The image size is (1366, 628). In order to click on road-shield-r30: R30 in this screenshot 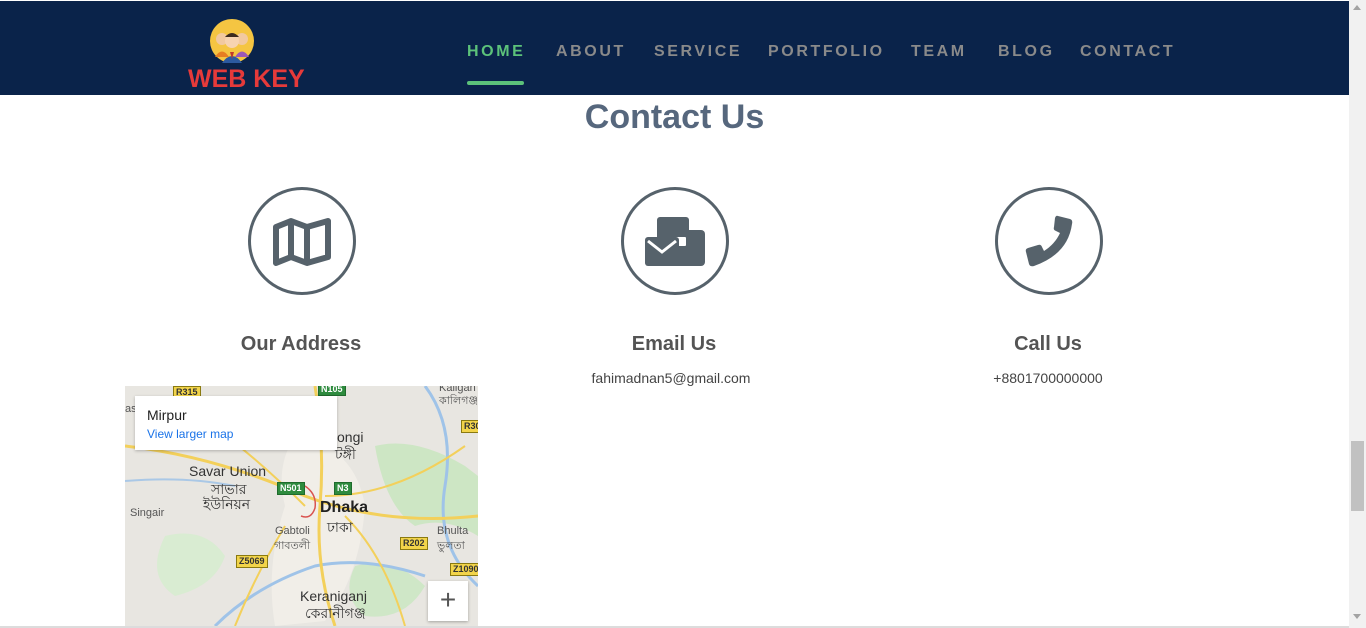, I will do `click(469, 426)`.